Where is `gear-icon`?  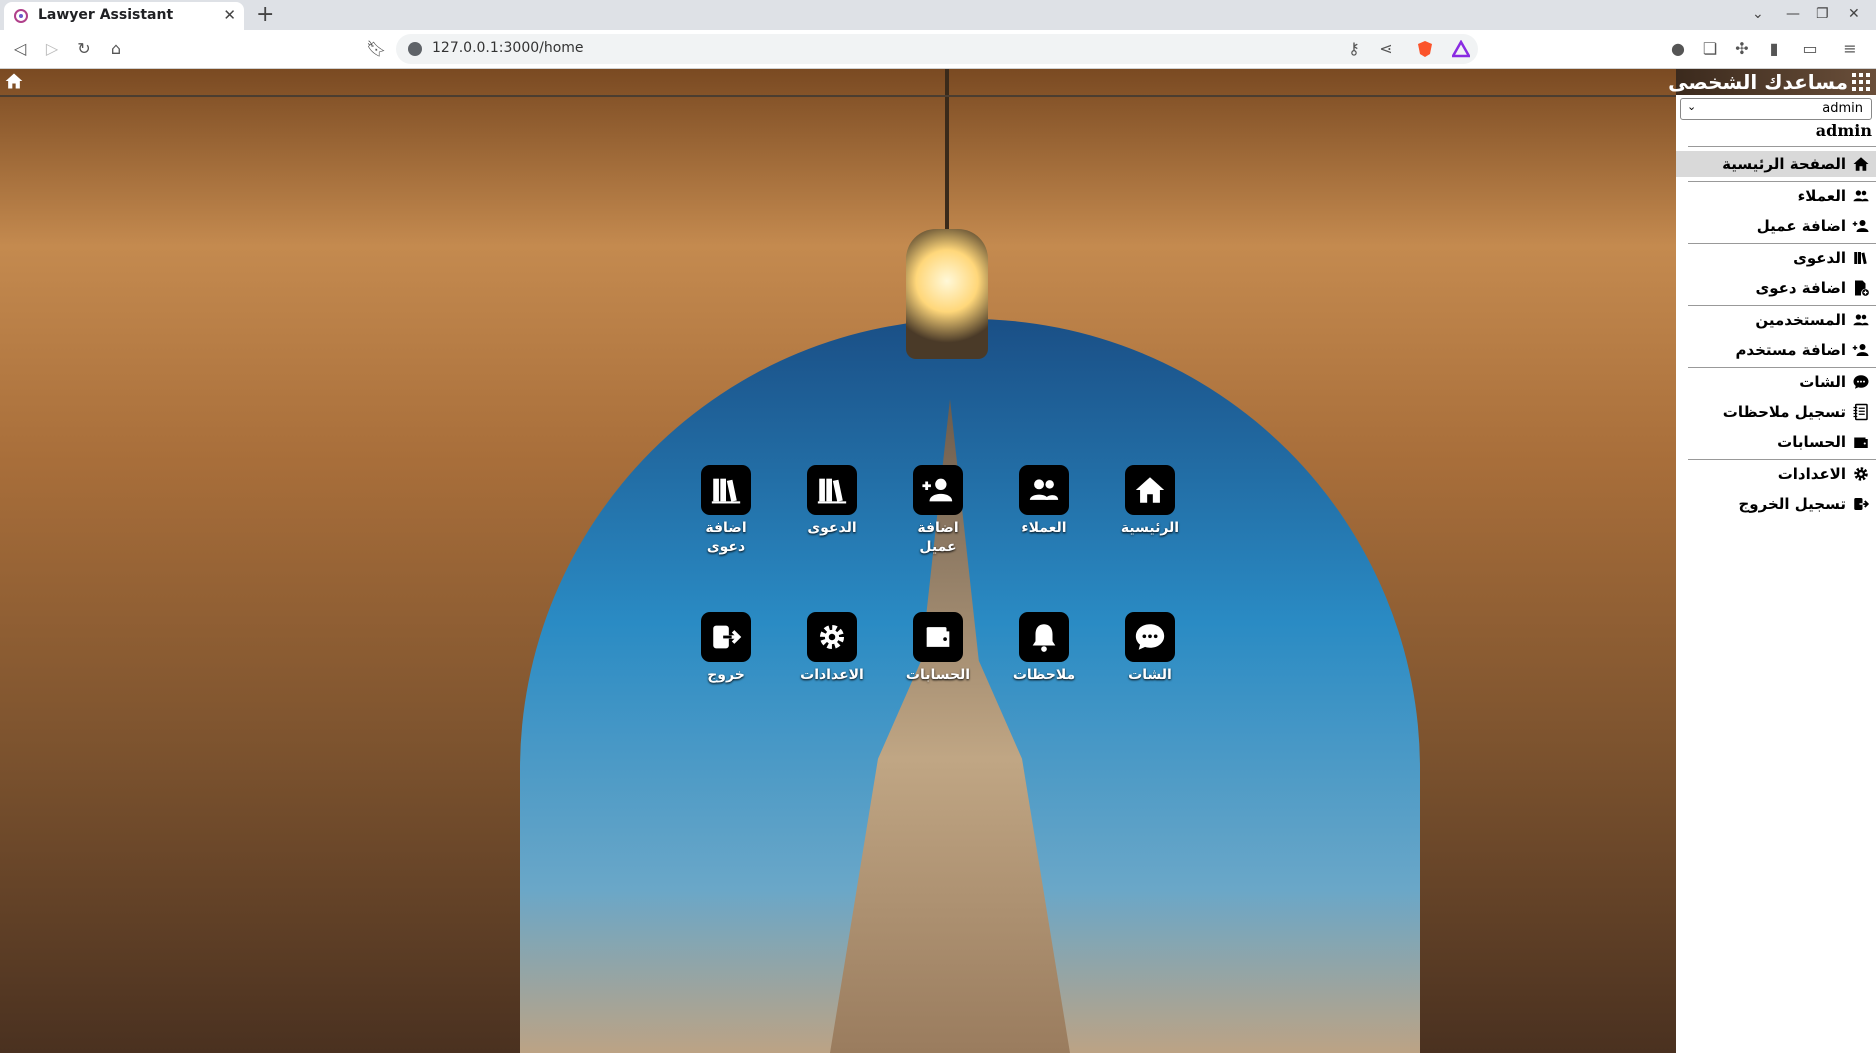
gear-icon is located at coordinates (832, 637).